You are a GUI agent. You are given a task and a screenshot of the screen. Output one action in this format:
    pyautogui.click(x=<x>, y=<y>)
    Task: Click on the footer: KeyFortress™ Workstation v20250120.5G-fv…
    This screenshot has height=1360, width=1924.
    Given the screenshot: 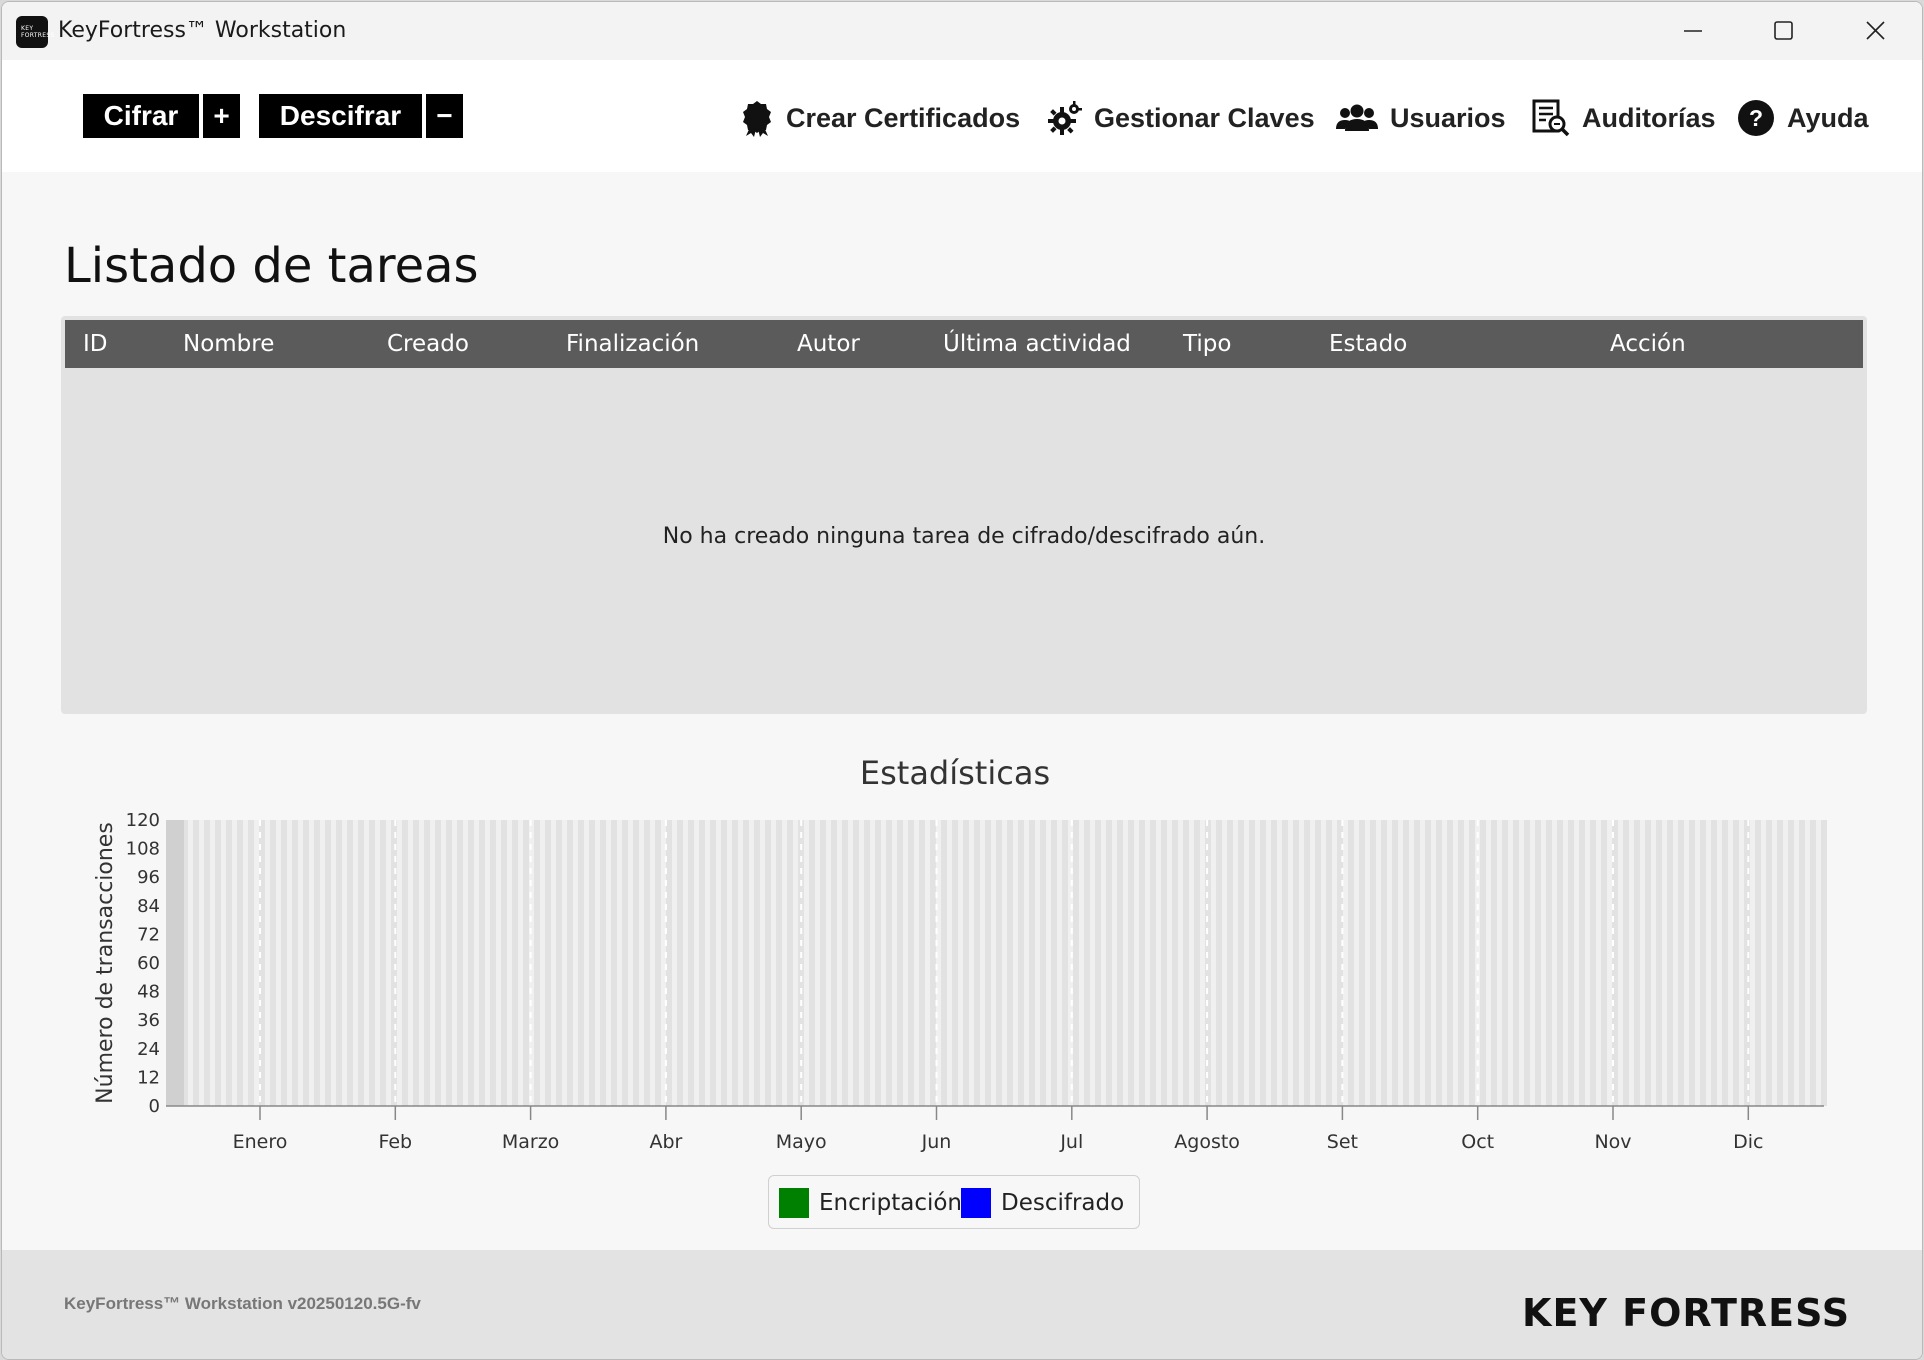 What is the action you would take?
    pyautogui.click(x=962, y=1304)
    